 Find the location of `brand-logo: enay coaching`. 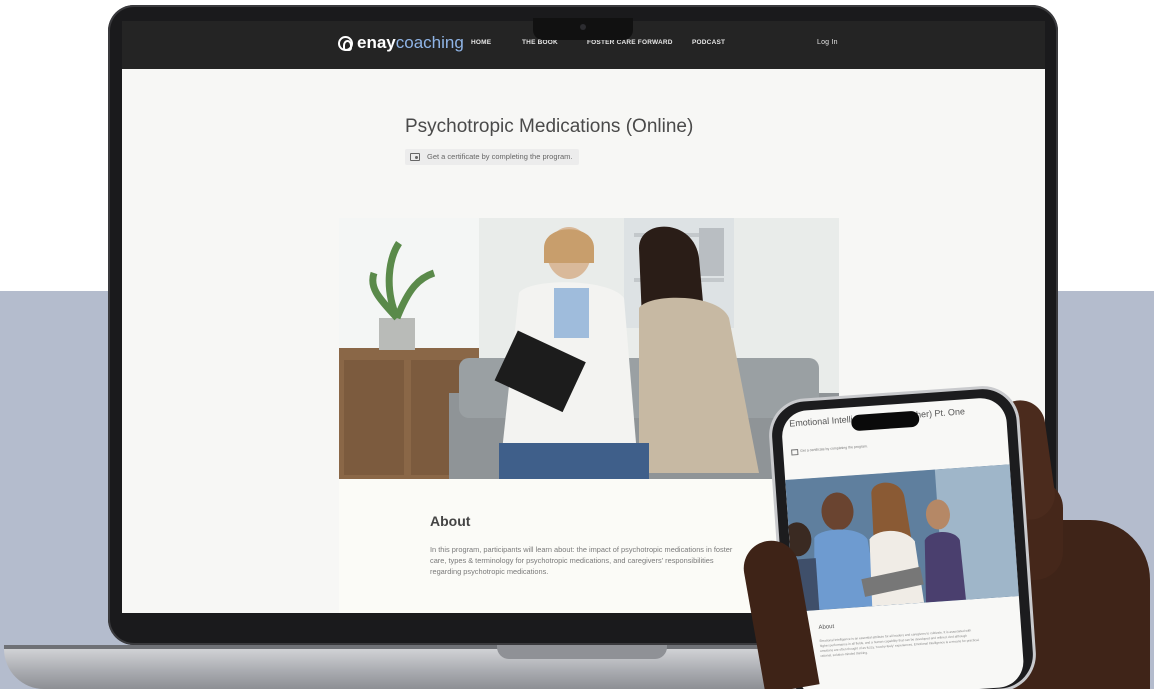

brand-logo: enay coaching is located at coordinates (401, 43).